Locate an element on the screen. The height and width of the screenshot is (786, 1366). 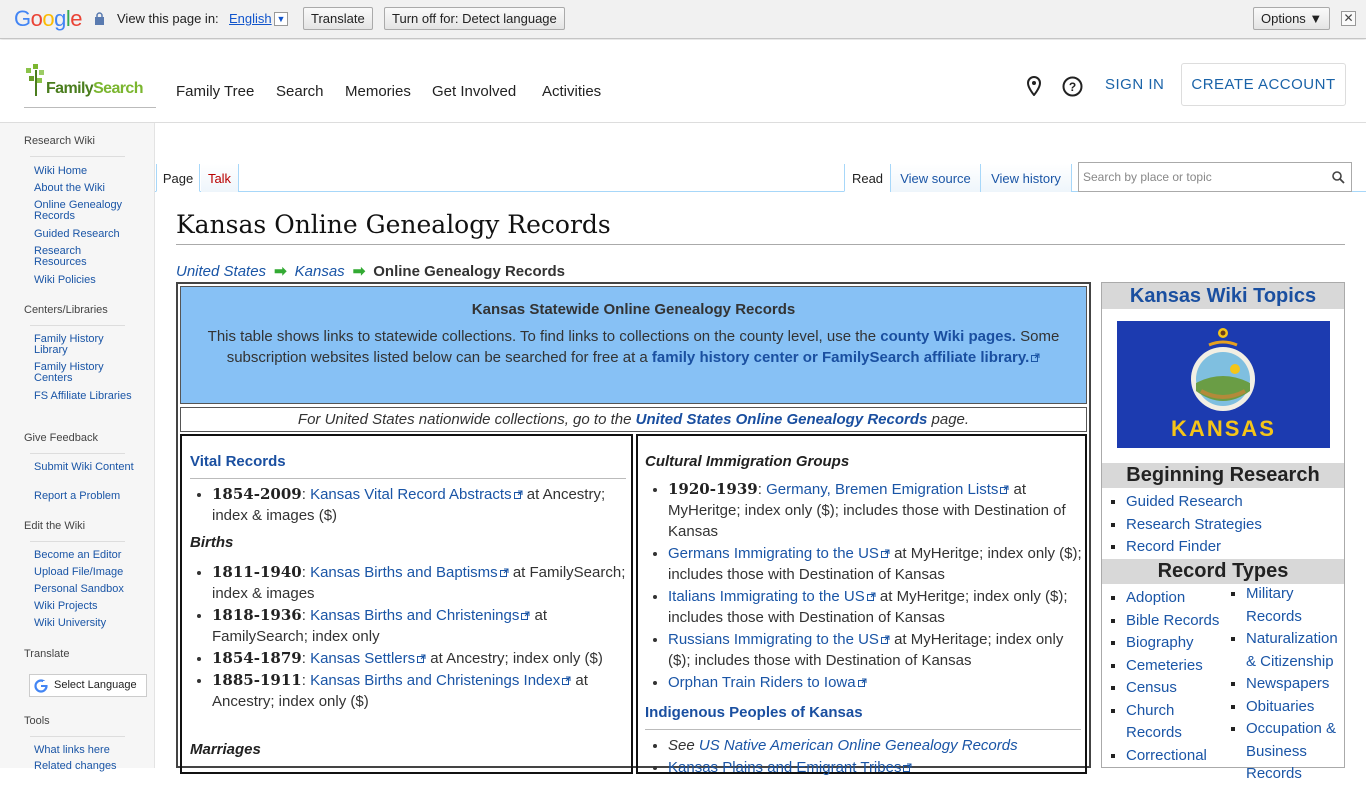
record-type-biography: Biography is located at coordinates (1160, 642).